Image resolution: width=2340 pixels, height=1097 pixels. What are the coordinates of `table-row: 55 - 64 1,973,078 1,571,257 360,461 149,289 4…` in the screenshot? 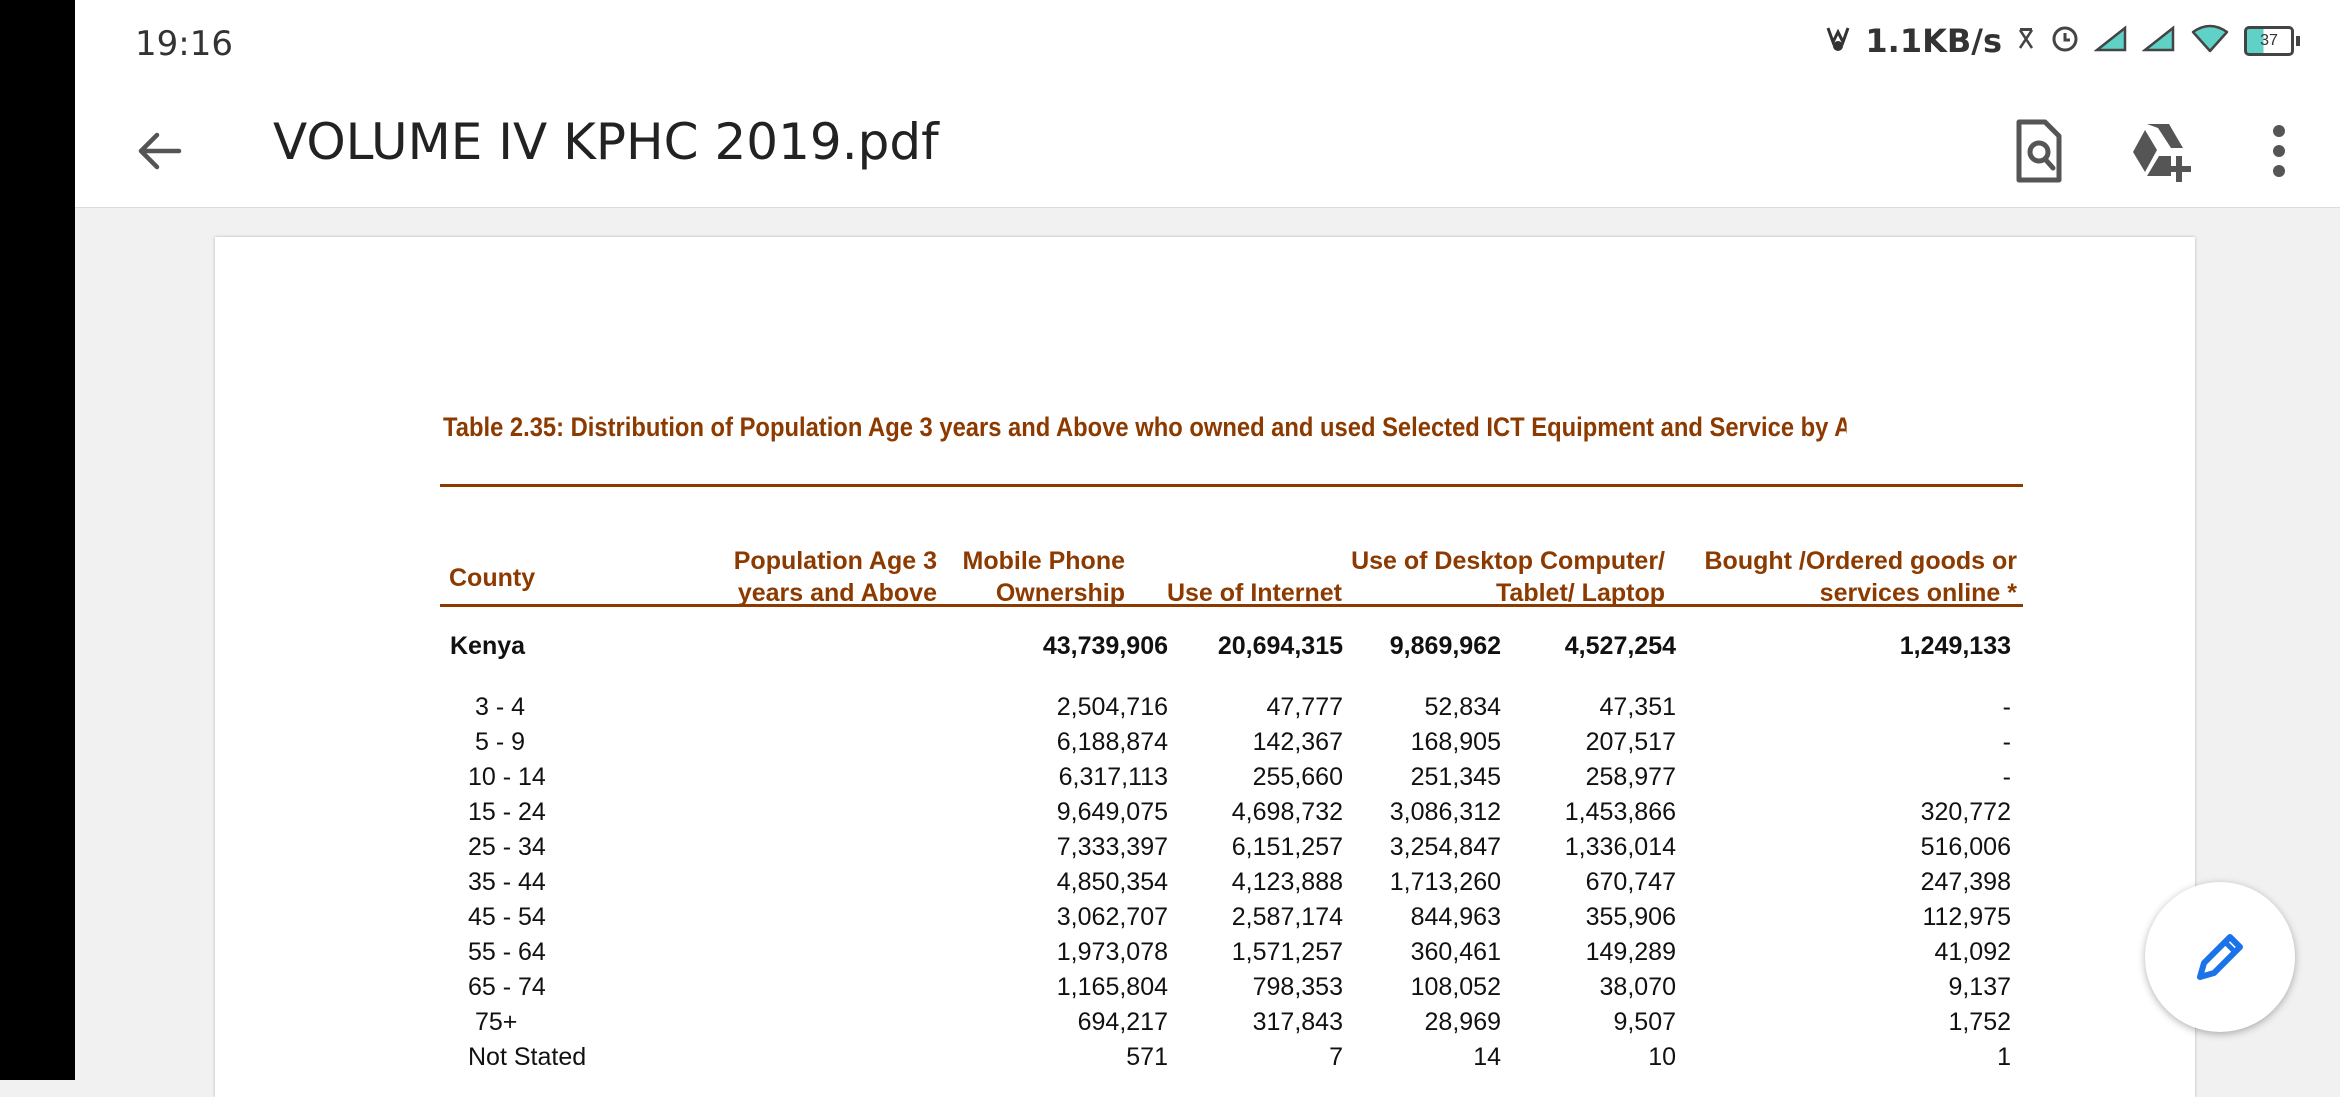 It's located at (1231, 955).